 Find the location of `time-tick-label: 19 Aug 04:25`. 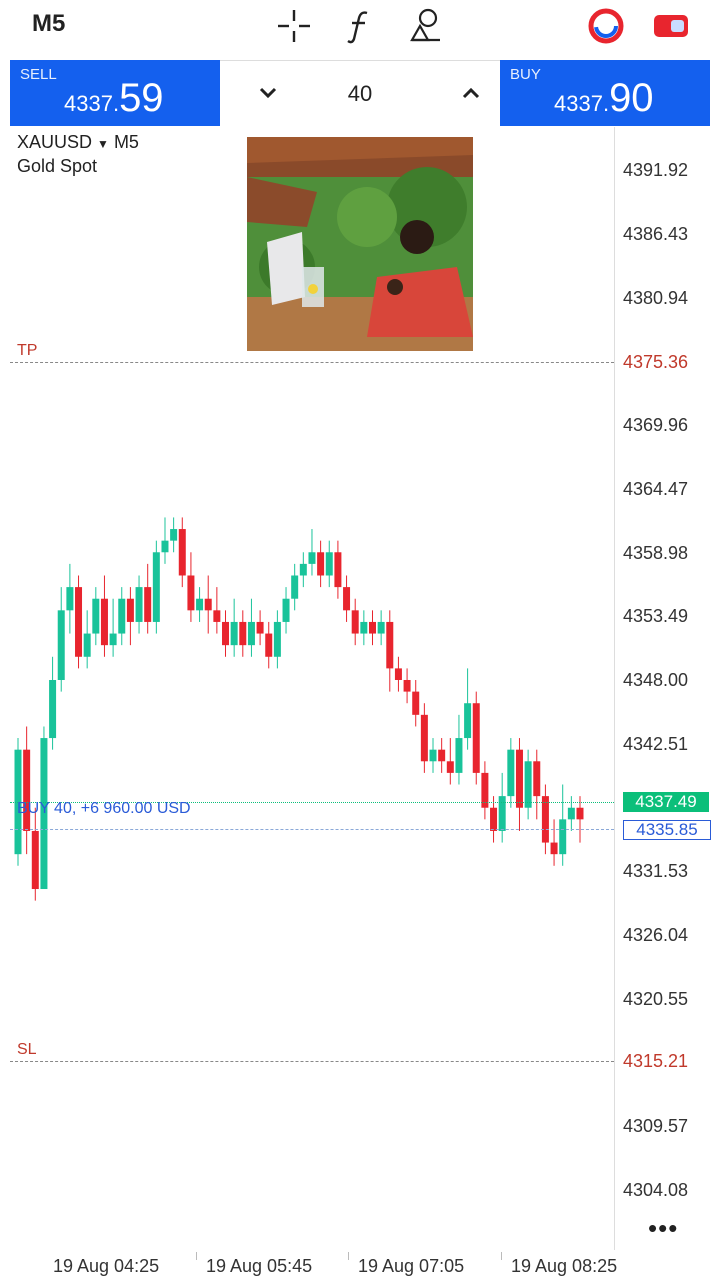

time-tick-label: 19 Aug 04:25 is located at coordinates (106, 1266).